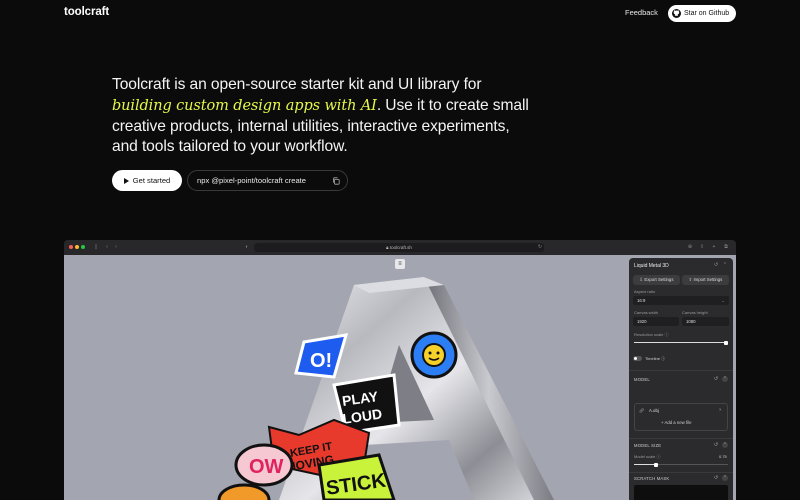  What do you see at coordinates (107, 247) in the screenshot?
I see `back-icon: ‹` at bounding box center [107, 247].